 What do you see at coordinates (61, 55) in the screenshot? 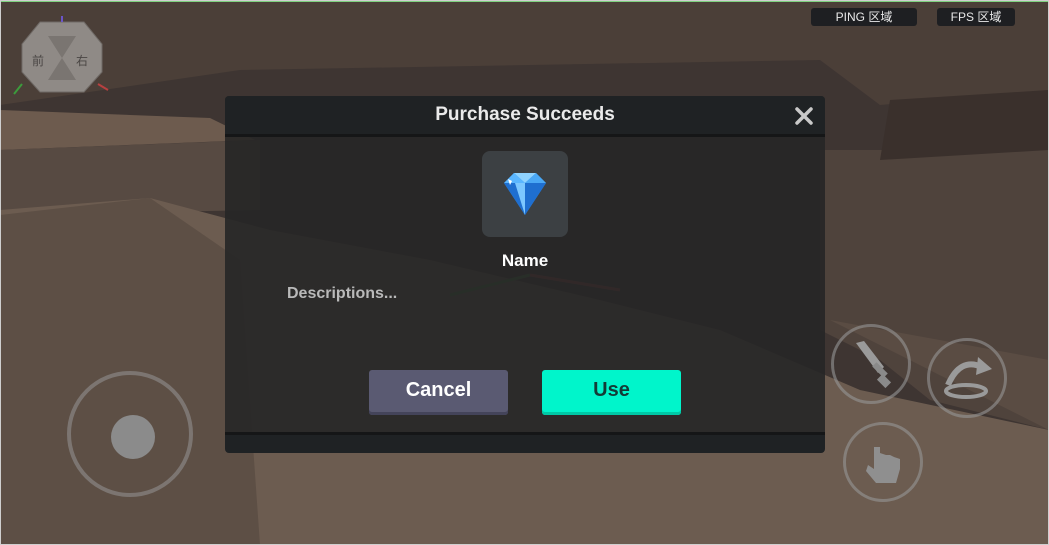
I see `view-cube-icon` at bounding box center [61, 55].